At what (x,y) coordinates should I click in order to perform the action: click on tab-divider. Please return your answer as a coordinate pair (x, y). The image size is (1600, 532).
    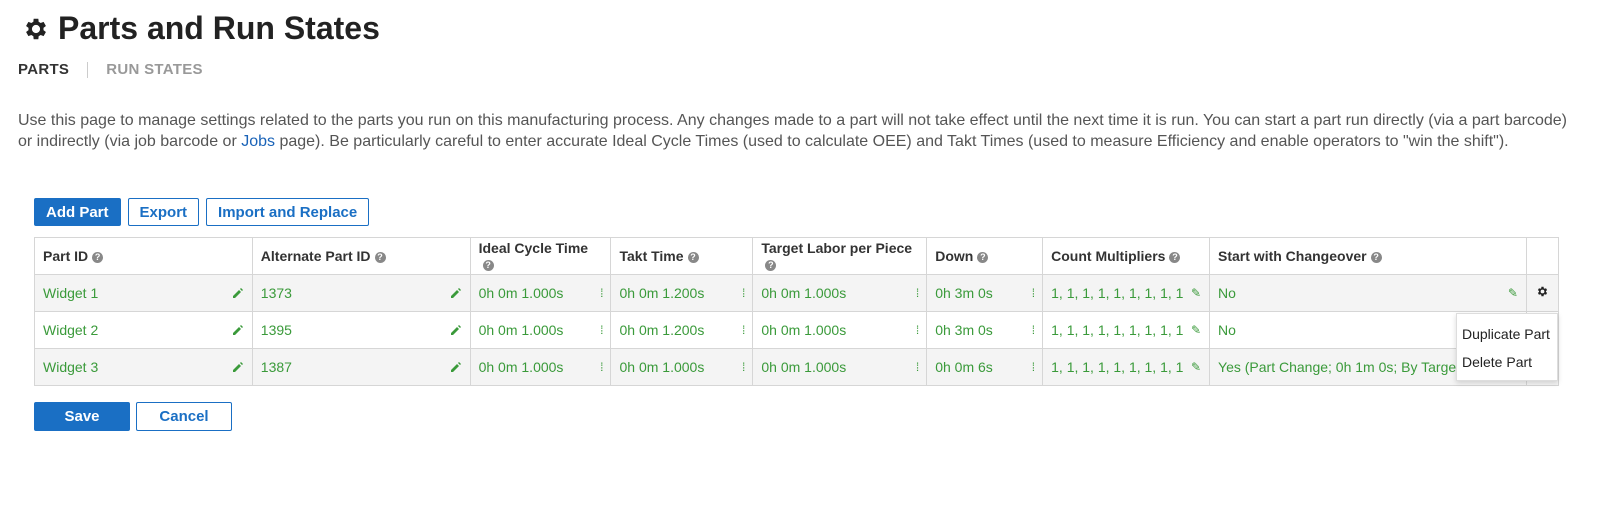
    Looking at the image, I should click on (88, 69).